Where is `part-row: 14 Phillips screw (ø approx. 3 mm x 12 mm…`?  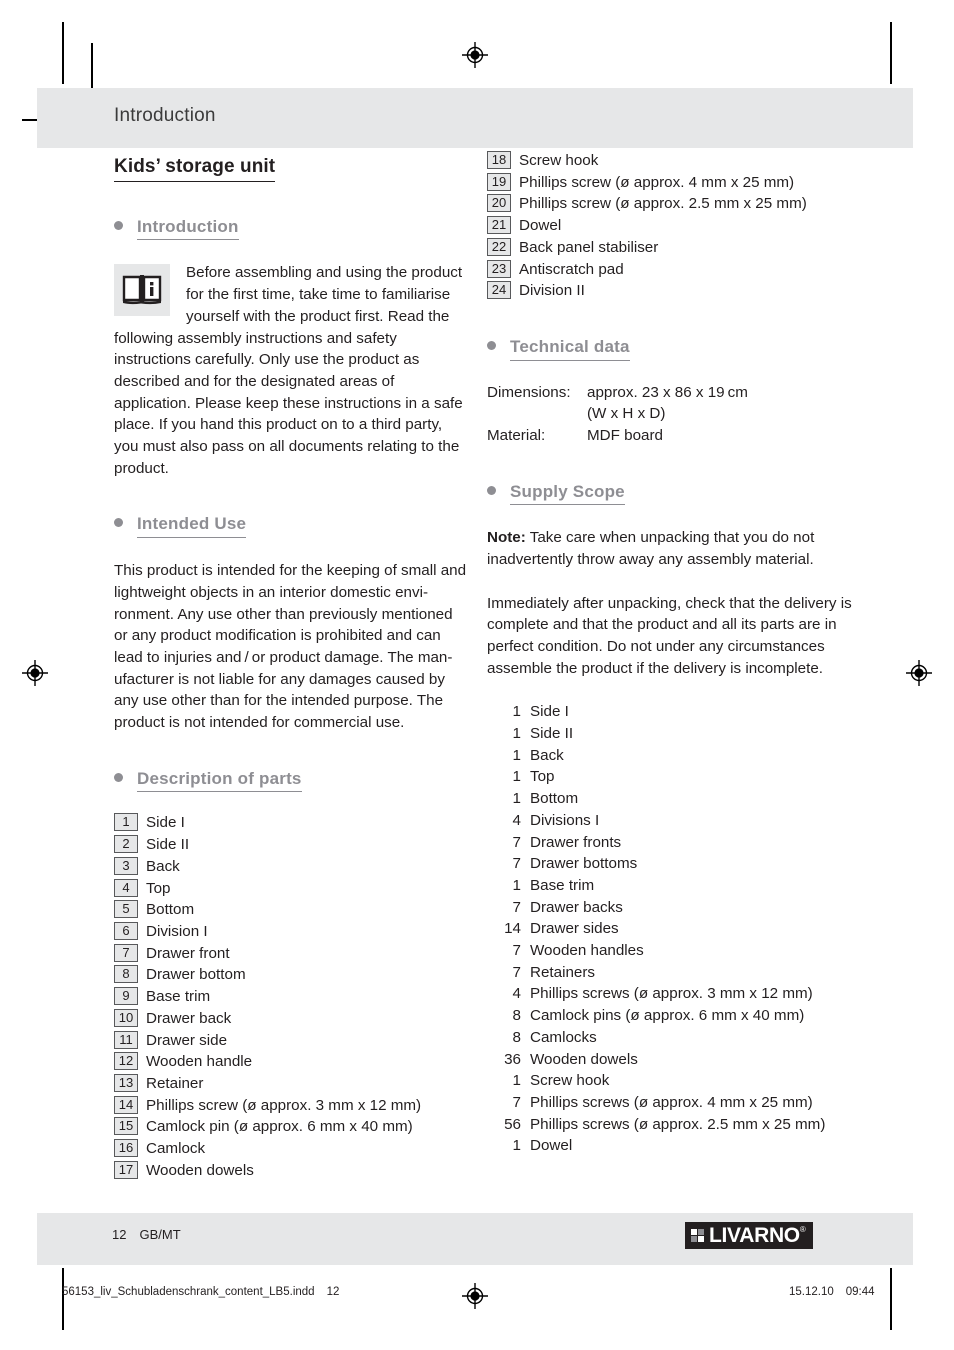 part-row: 14 Phillips screw (ø approx. 3 mm x 12 mm… is located at coordinates (292, 1106).